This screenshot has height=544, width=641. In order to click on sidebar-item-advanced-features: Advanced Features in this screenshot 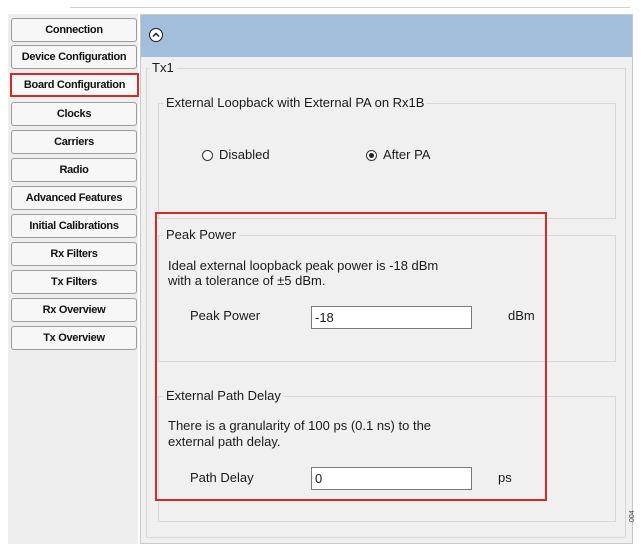, I will do `click(74, 198)`.